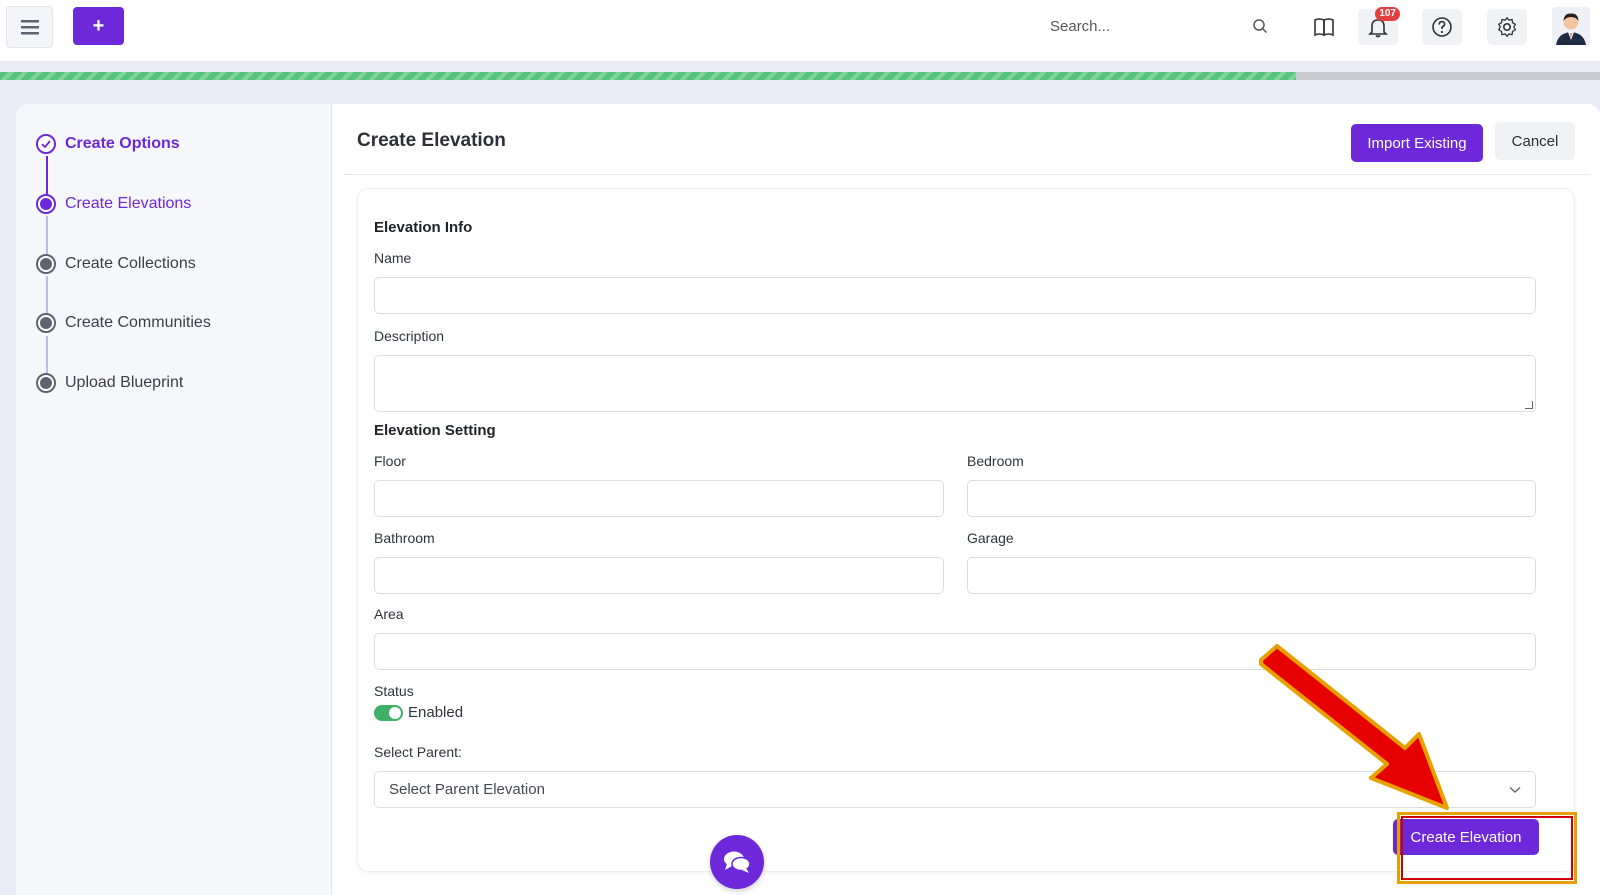 The height and width of the screenshot is (895, 1600). I want to click on status-value: Enabled, so click(436, 712).